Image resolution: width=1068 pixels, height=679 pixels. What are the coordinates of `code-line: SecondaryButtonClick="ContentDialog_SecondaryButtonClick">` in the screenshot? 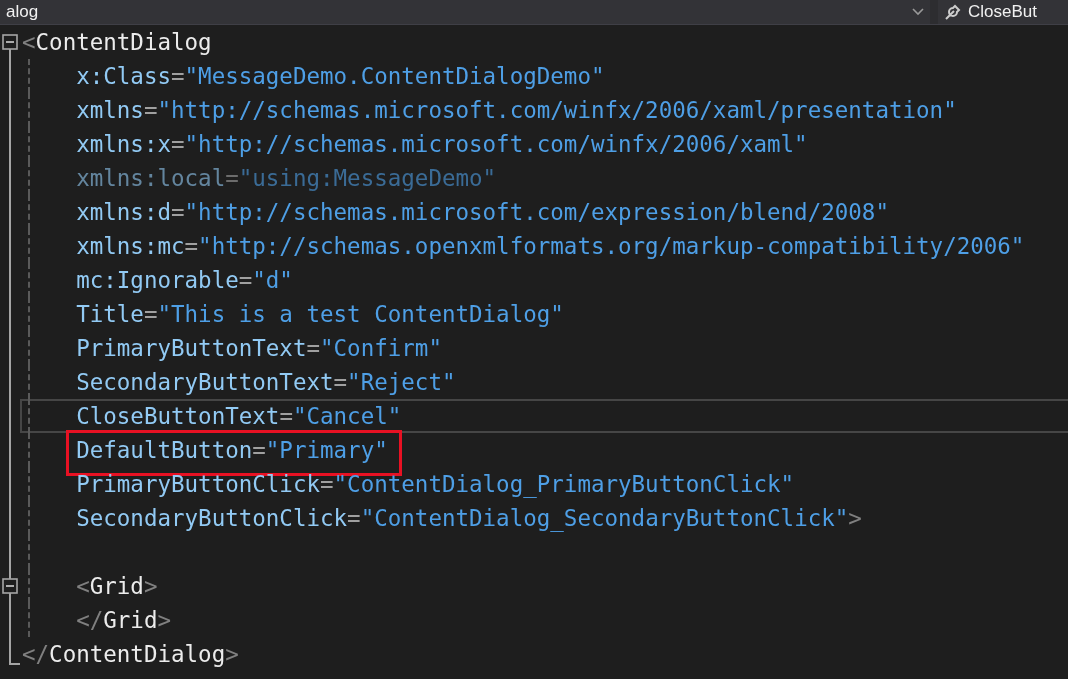 It's located at (469, 518).